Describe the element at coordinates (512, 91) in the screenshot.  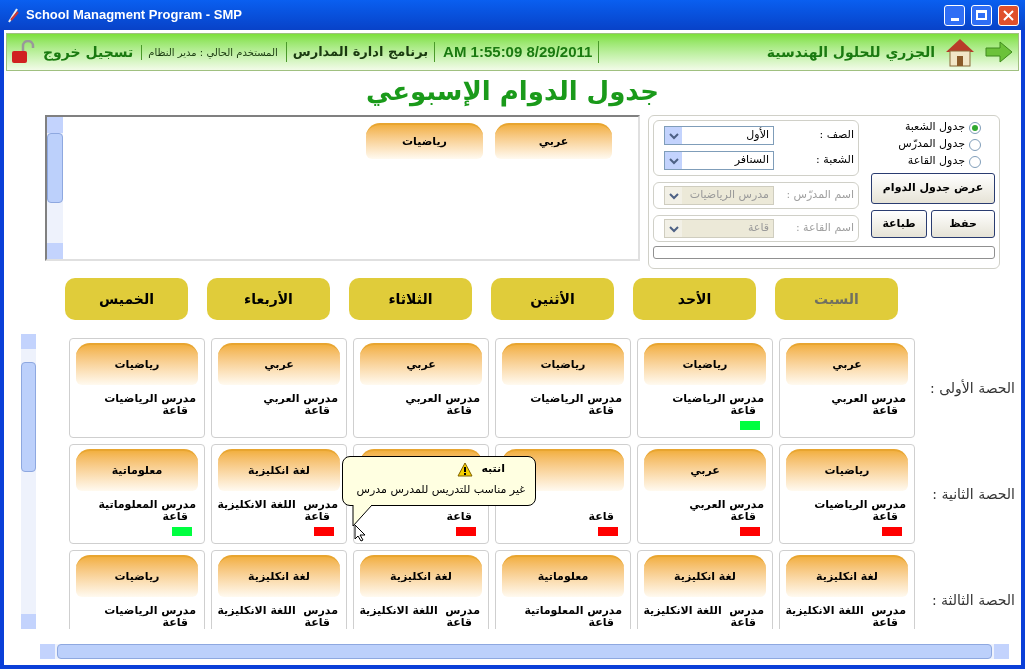
I see `page-title: جدول الدوام الإسبوعي` at that location.